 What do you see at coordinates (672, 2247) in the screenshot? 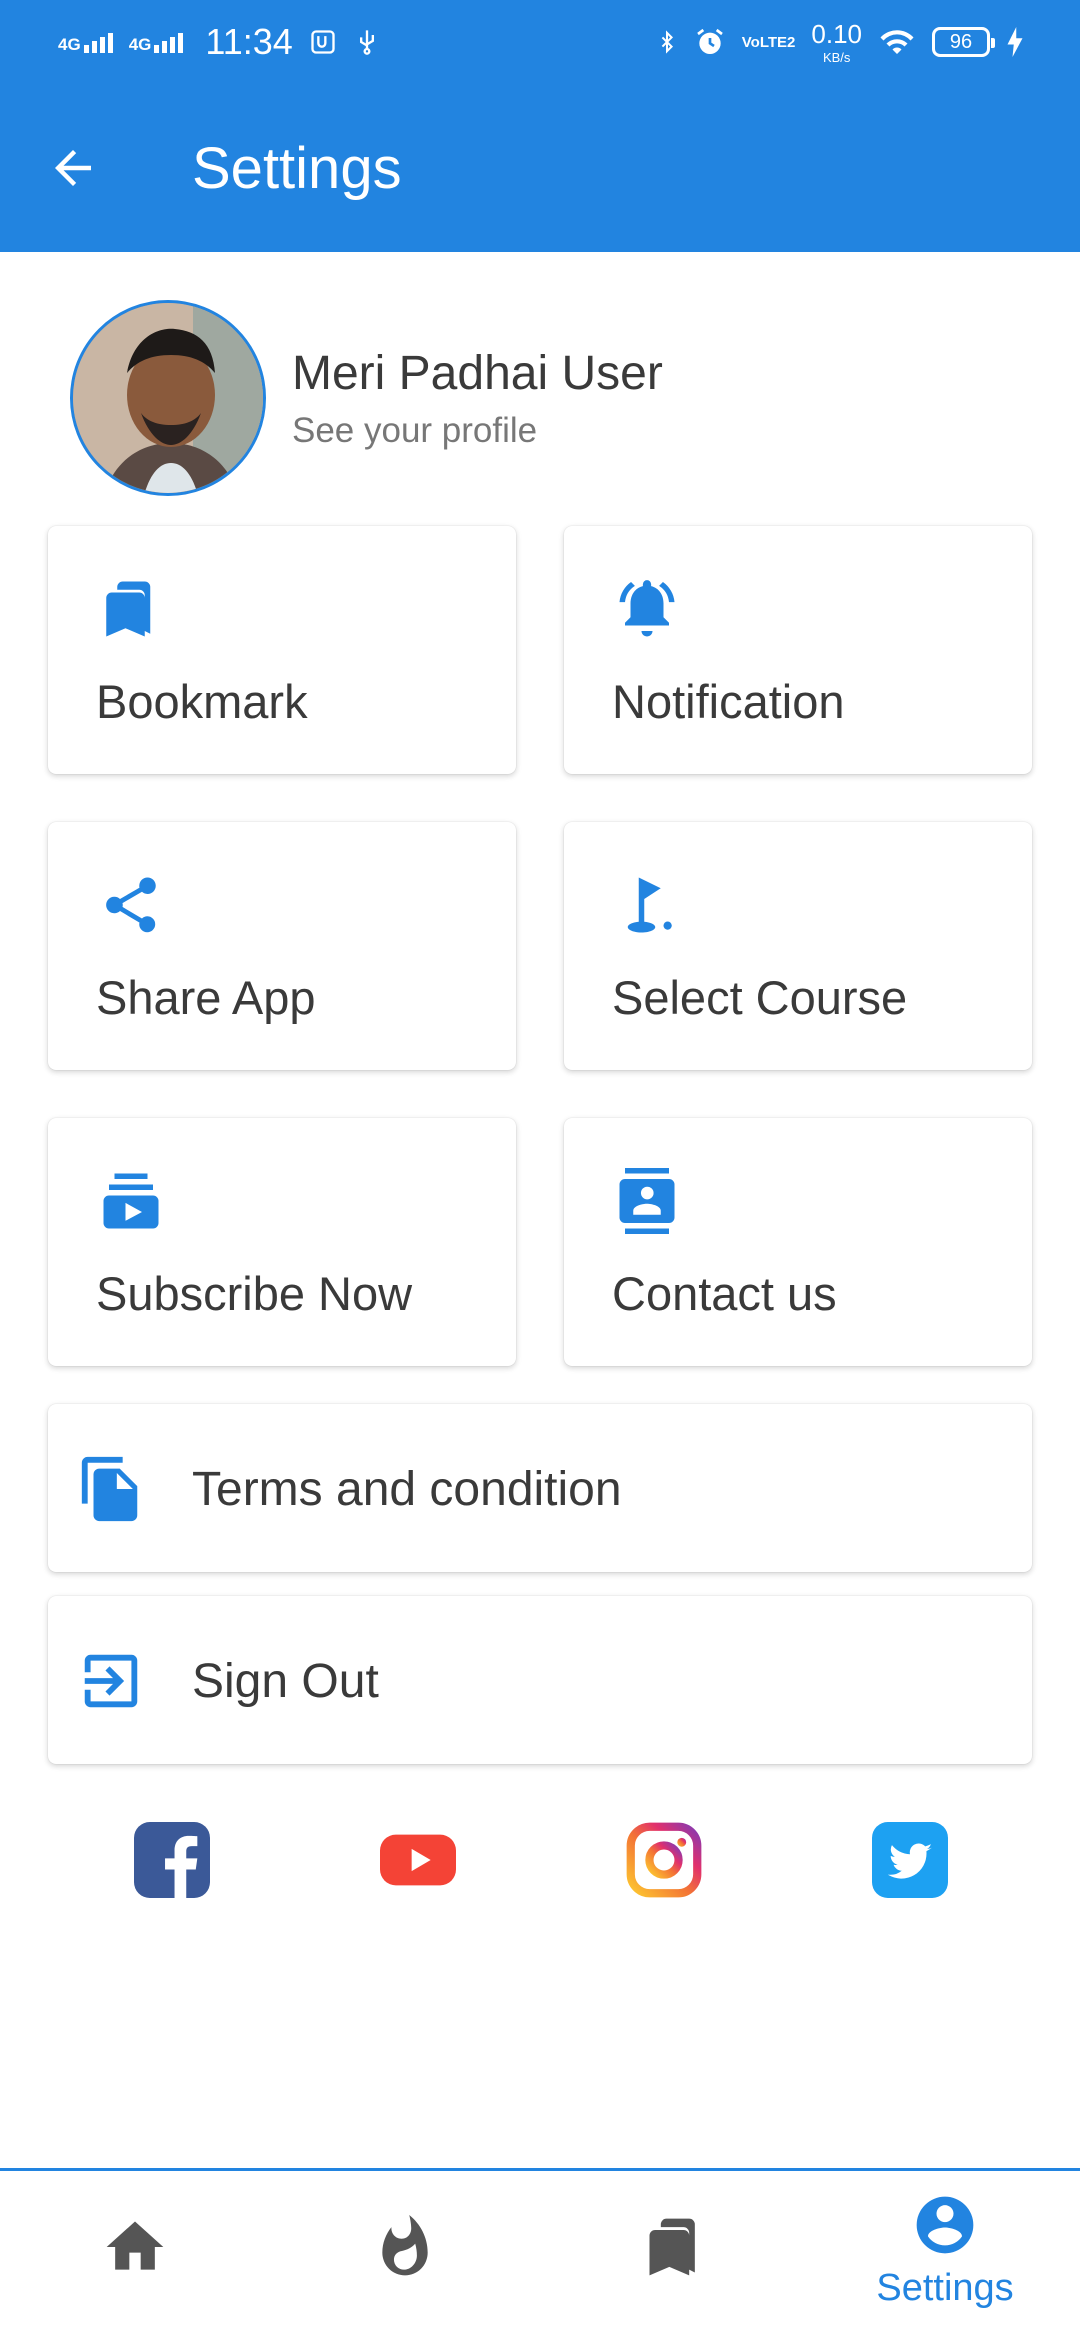
I see `bookmarks-icon` at bounding box center [672, 2247].